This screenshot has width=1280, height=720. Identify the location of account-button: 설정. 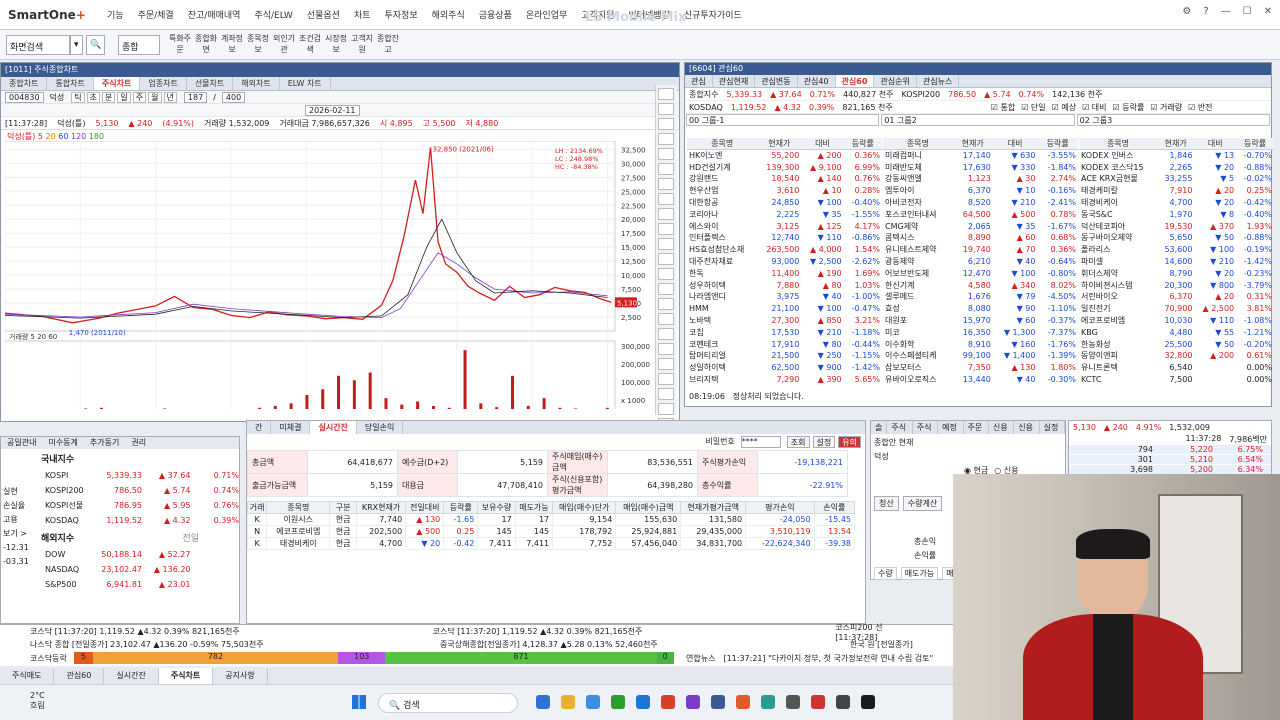
(824, 442).